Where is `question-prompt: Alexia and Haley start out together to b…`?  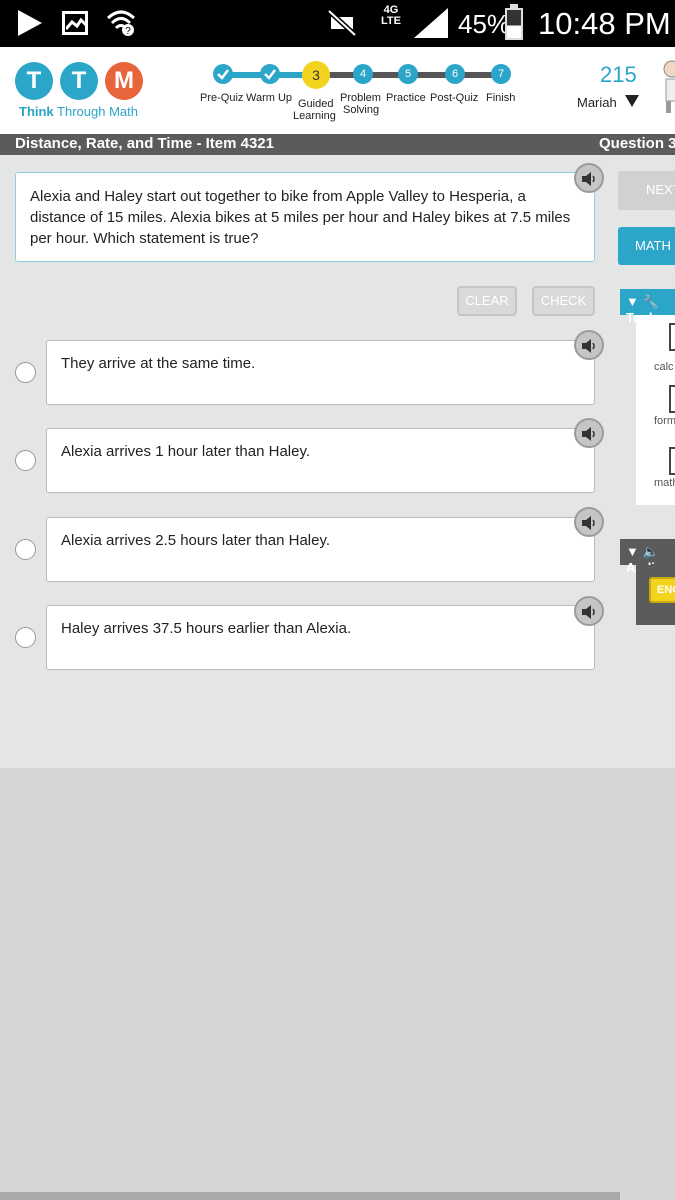 question-prompt: Alexia and Haley start out together to b… is located at coordinates (305, 217).